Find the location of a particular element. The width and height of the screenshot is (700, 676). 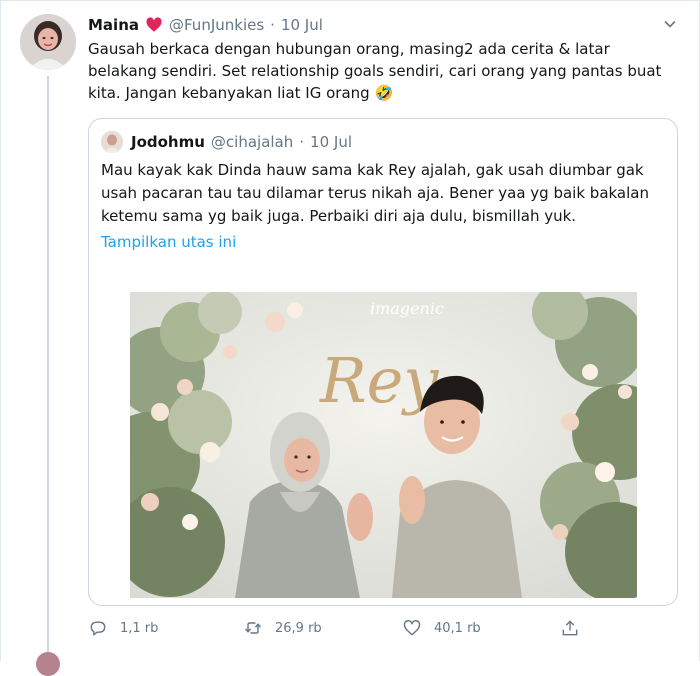

reply-icon is located at coordinates (98, 628).